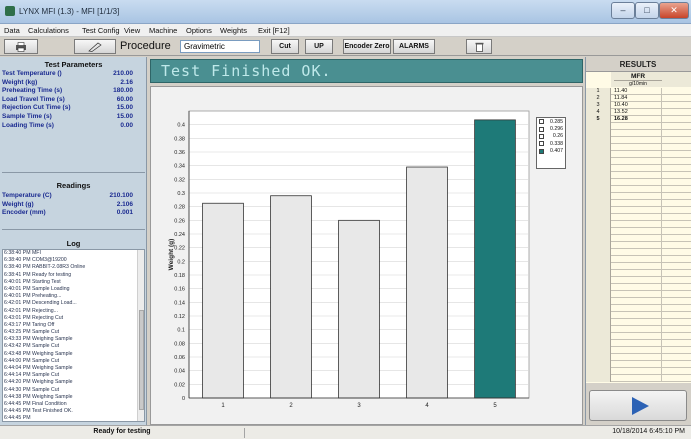 The height and width of the screenshot is (439, 691). What do you see at coordinates (95, 46) in the screenshot?
I see `edit-button` at bounding box center [95, 46].